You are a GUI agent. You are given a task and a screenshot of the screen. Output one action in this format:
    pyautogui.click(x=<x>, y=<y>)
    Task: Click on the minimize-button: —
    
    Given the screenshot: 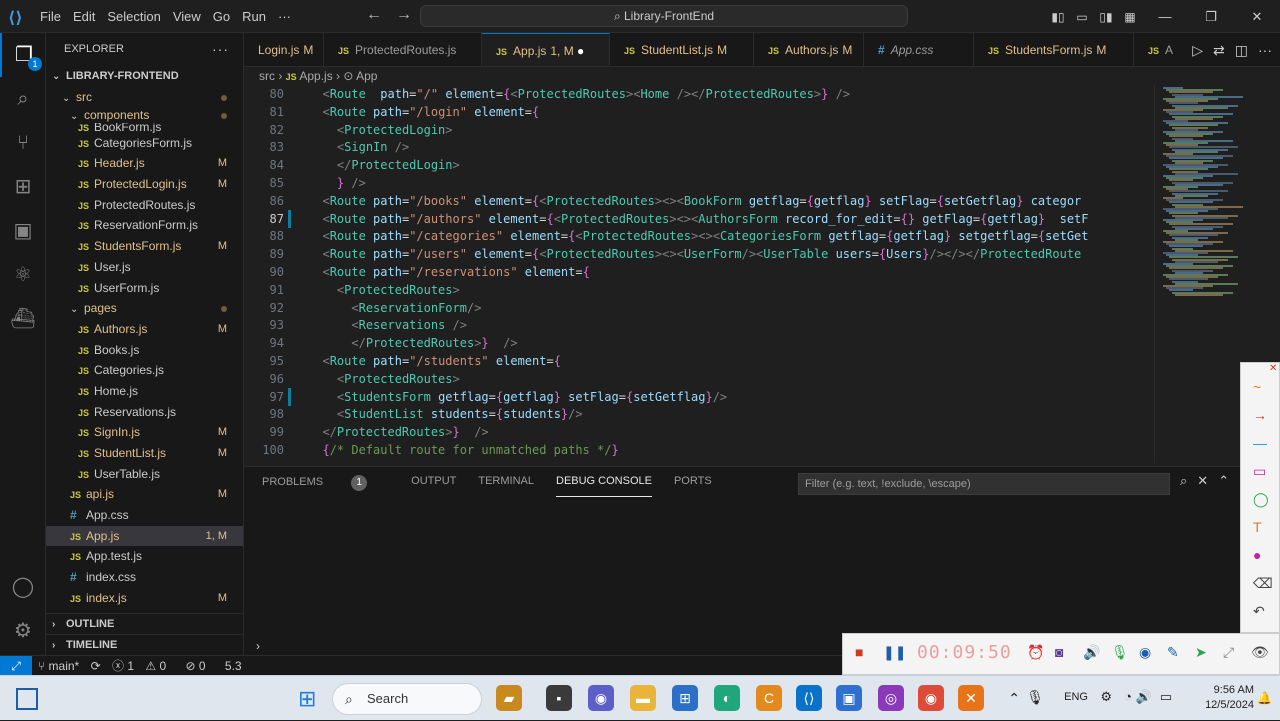 What is the action you would take?
    pyautogui.click(x=1165, y=16)
    